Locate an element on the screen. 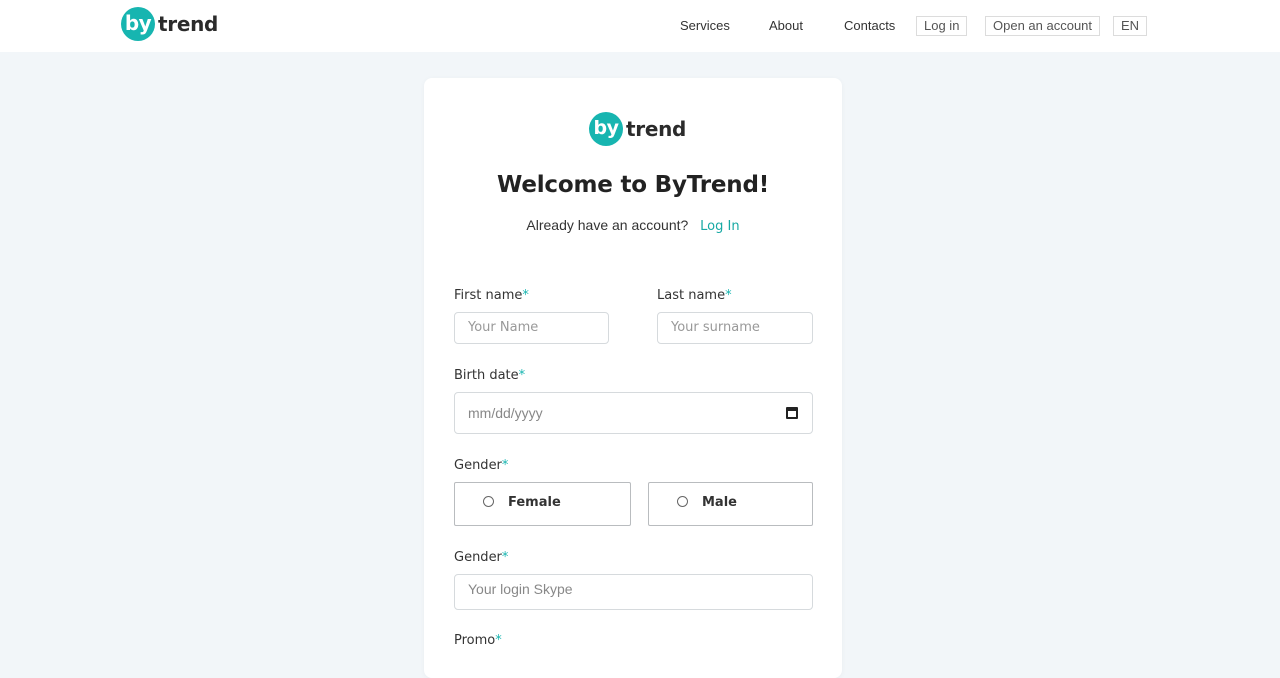  card-logo: by trend is located at coordinates (637, 129).